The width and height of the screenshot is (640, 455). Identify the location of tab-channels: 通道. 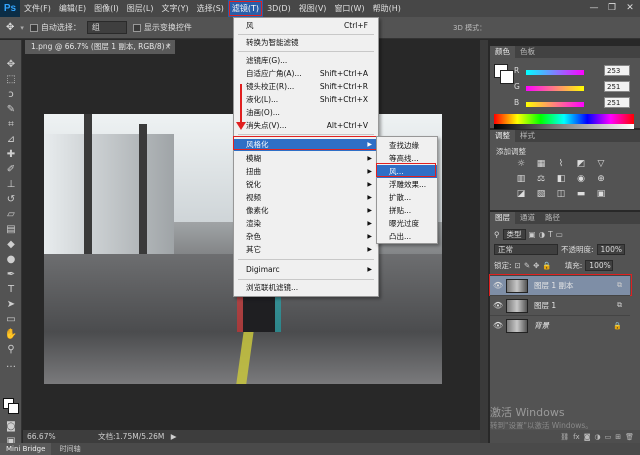
(527, 218).